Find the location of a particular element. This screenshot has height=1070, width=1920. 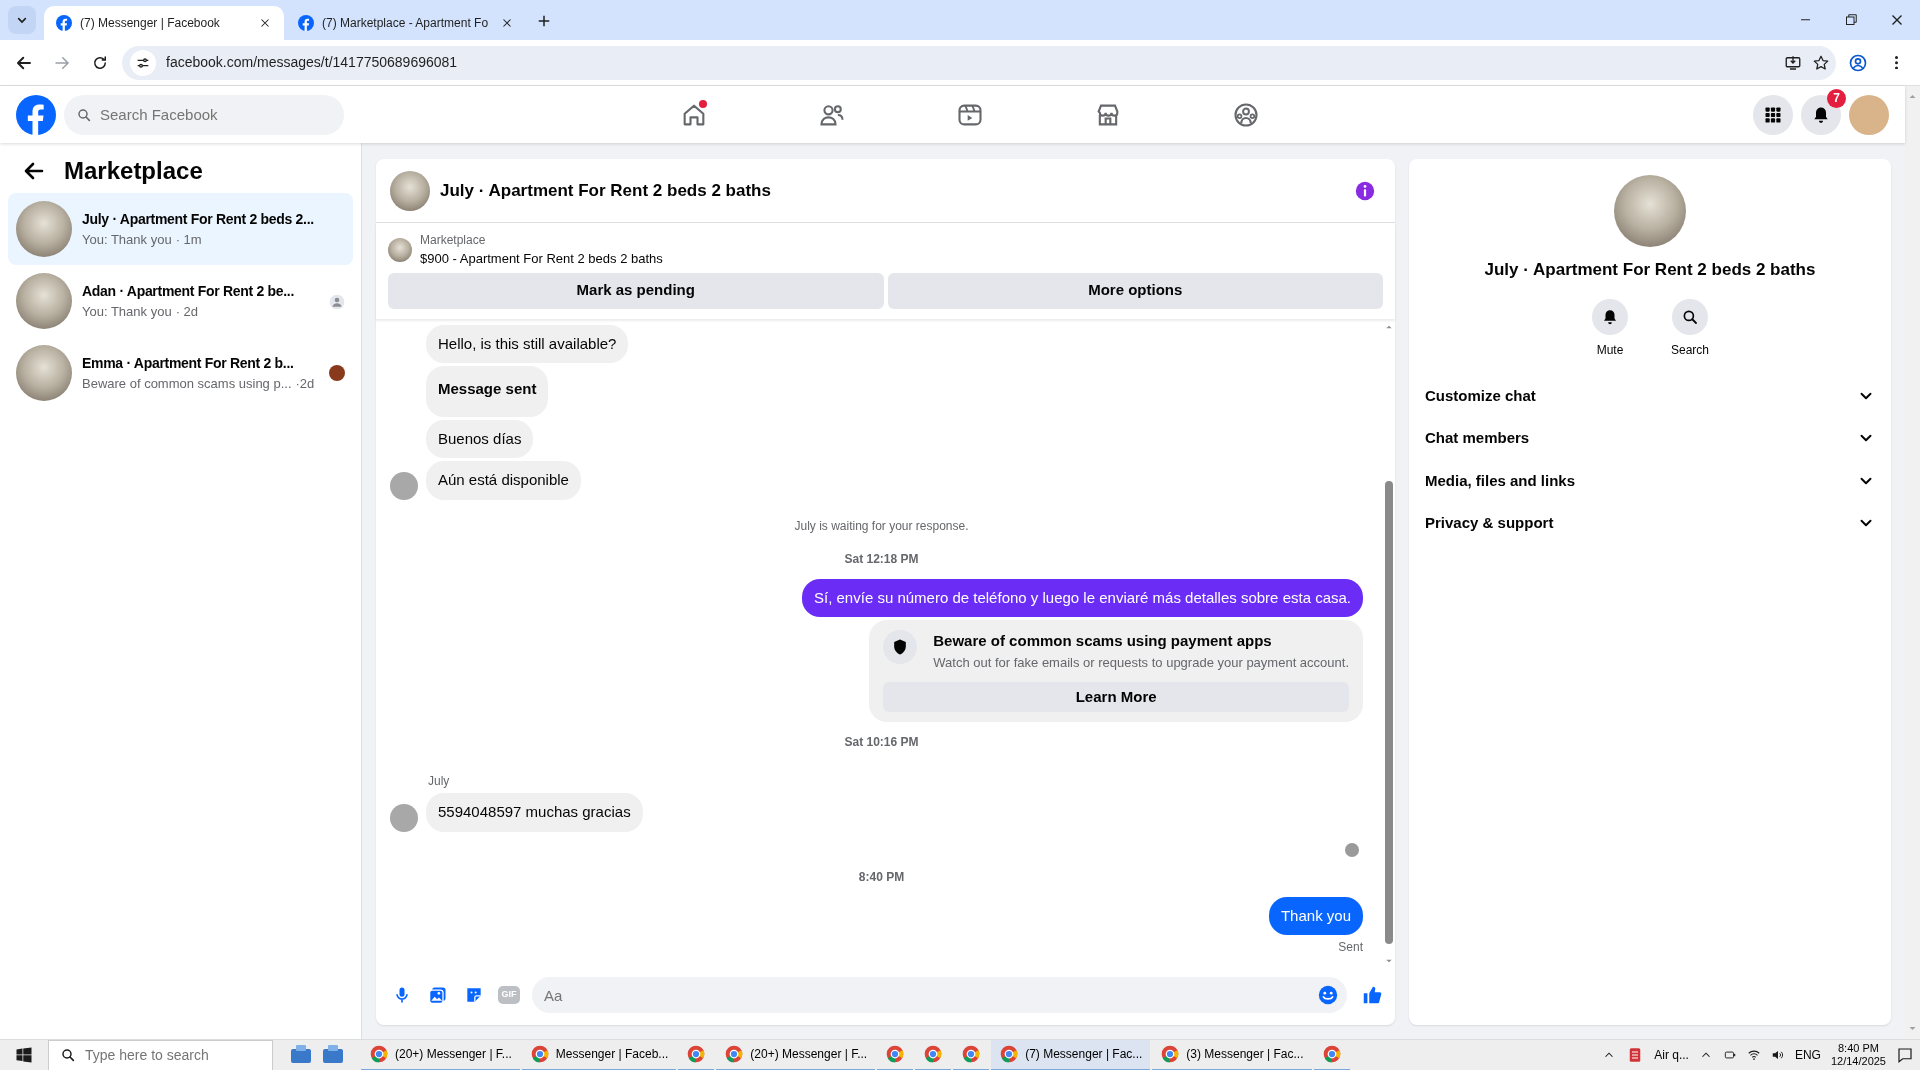

conversation-item: Emma · Apartment For Rent 2 b... Beware of common scams using p... ·2d is located at coordinates (180, 373).